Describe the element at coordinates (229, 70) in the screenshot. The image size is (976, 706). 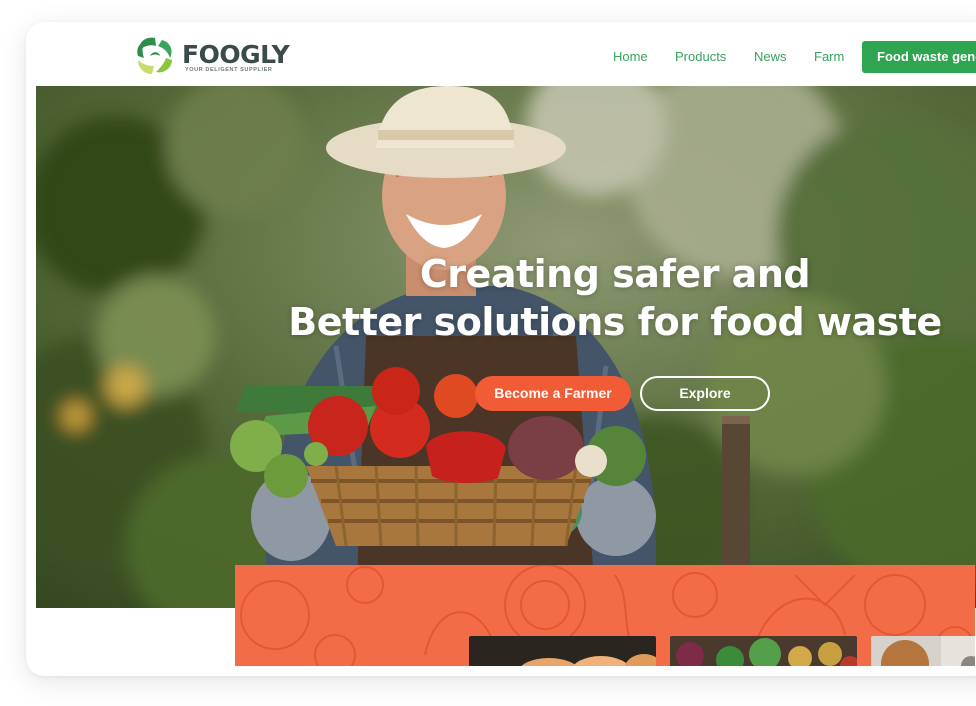
I see `logo-tagline: YOUR DELIGENT SUPPLIER` at that location.